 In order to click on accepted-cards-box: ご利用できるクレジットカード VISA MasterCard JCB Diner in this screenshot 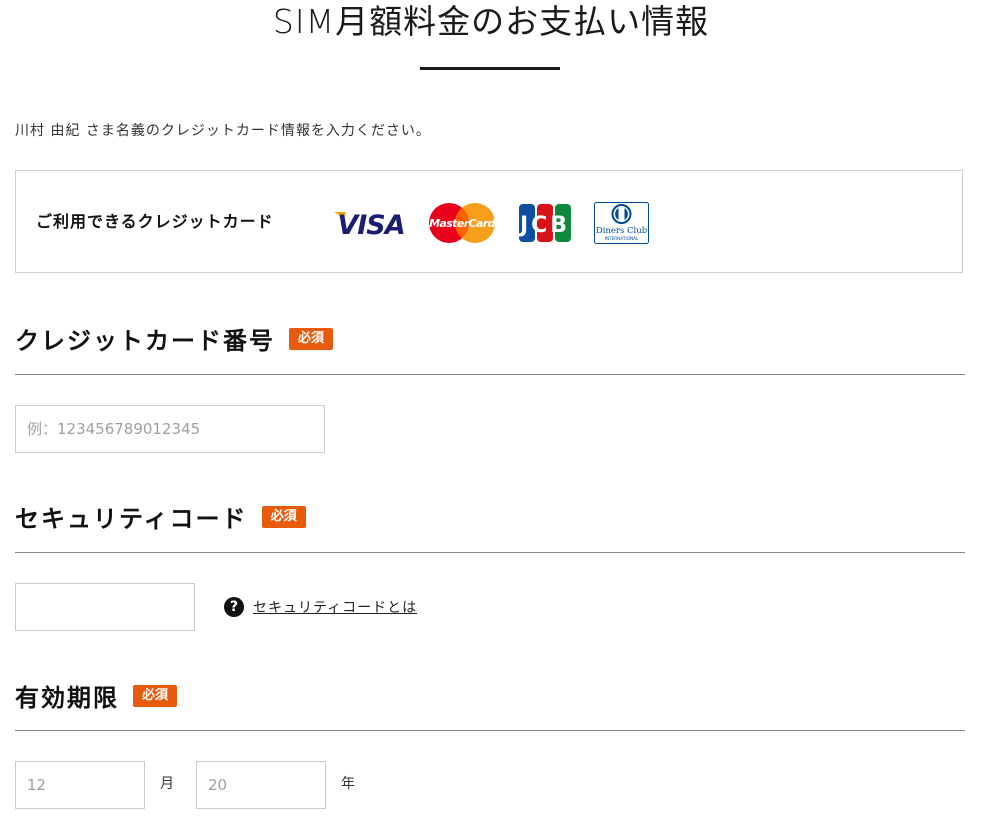, I will do `click(489, 221)`.